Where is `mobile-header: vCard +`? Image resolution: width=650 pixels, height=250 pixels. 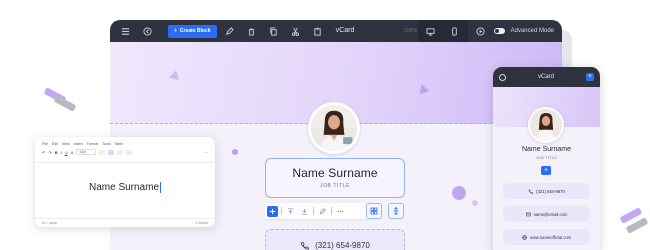 mobile-header: vCard + is located at coordinates (546, 77).